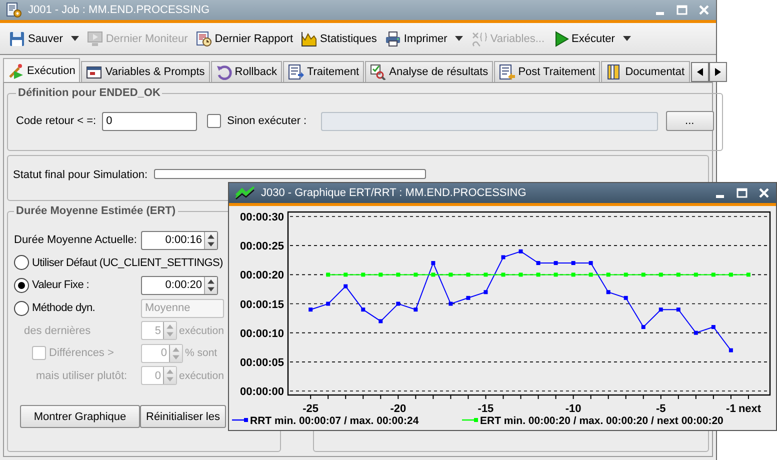  Describe the element at coordinates (699, 72) in the screenshot. I see `scroll-left-button` at that location.